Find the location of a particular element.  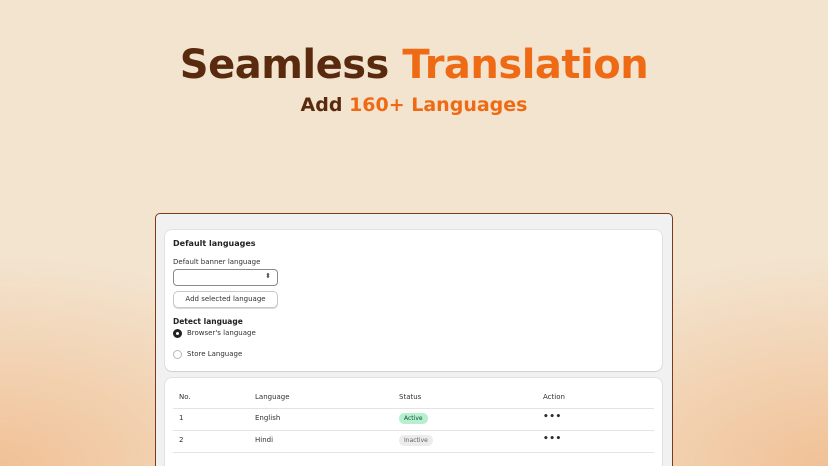

column-header-action: Action is located at coordinates (554, 397).